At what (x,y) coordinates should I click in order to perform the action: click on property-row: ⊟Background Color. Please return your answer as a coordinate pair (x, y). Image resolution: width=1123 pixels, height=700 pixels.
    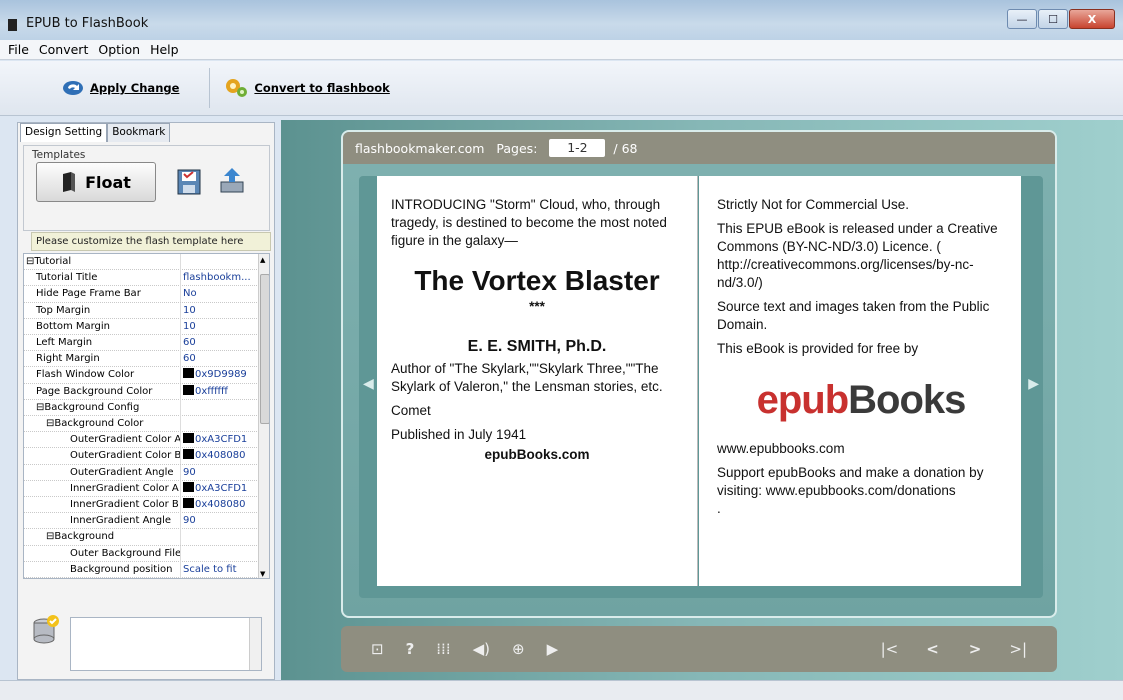
    Looking at the image, I should click on (140, 424).